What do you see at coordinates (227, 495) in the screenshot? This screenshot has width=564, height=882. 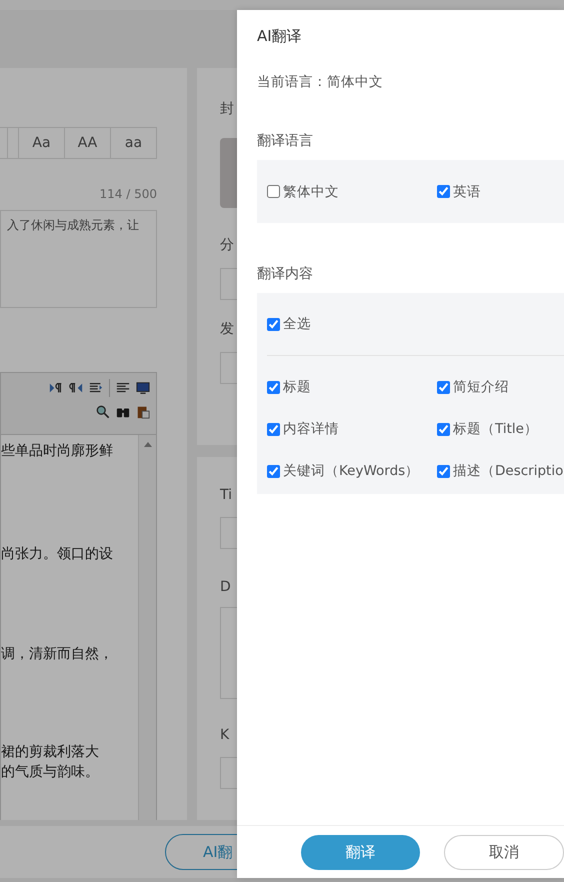 I see `field-label: Ti` at bounding box center [227, 495].